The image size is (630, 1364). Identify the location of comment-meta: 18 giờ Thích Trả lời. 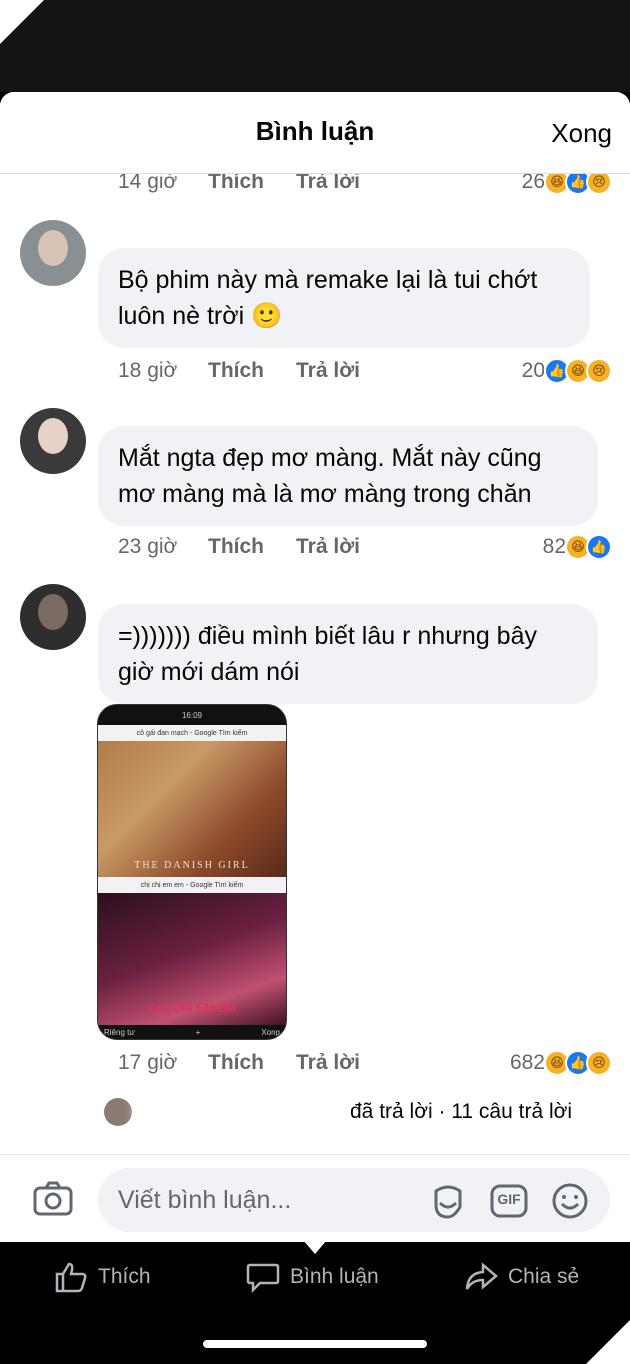
(239, 371).